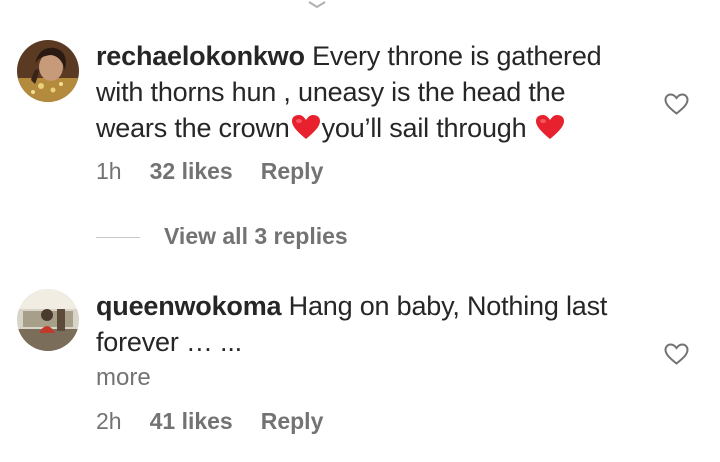 The width and height of the screenshot is (720, 462). What do you see at coordinates (123, 378) in the screenshot?
I see `more-link: more` at bounding box center [123, 378].